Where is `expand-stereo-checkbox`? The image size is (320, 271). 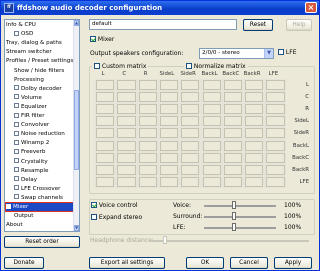
expand-stereo-checkbox is located at coordinates (94, 217).